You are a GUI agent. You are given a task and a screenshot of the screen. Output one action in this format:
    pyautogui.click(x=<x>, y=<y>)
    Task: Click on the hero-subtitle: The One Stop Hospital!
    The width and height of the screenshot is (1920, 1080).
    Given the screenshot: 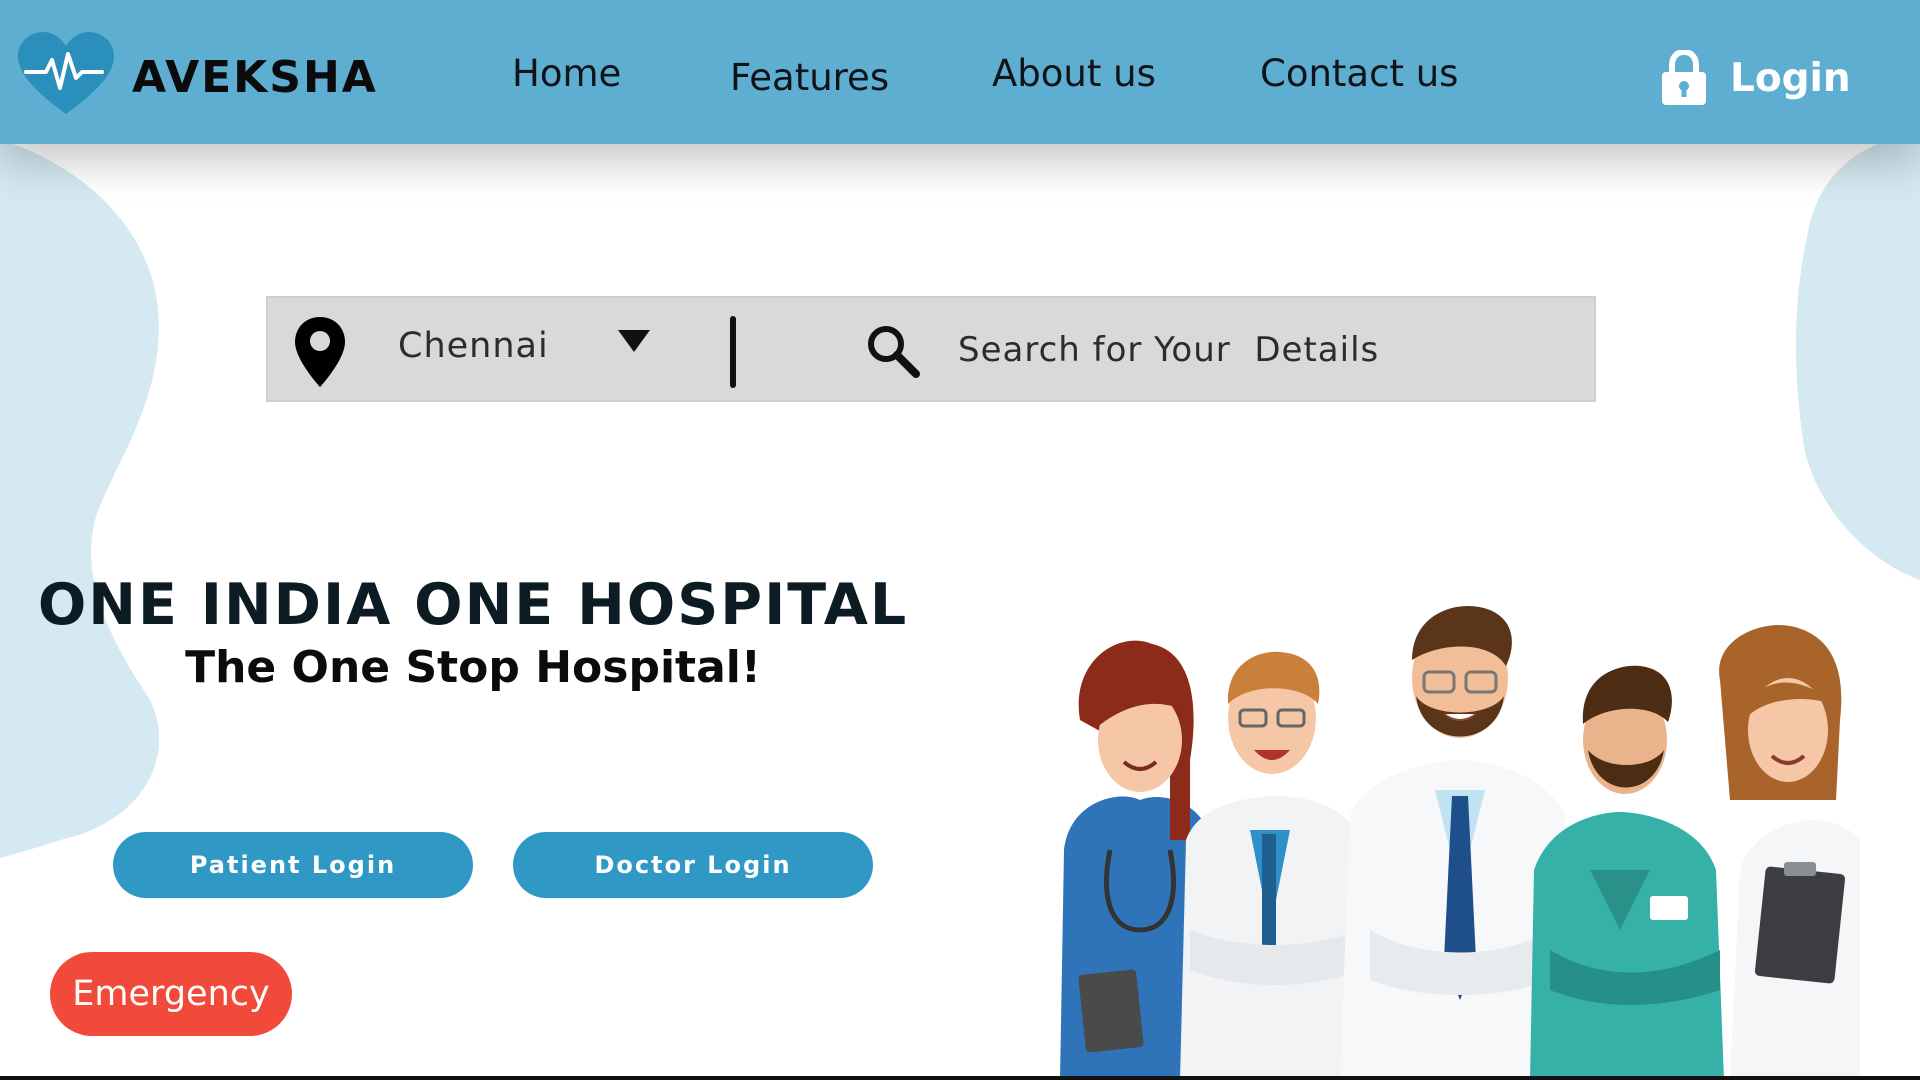 What is the action you would take?
    pyautogui.click(x=473, y=667)
    